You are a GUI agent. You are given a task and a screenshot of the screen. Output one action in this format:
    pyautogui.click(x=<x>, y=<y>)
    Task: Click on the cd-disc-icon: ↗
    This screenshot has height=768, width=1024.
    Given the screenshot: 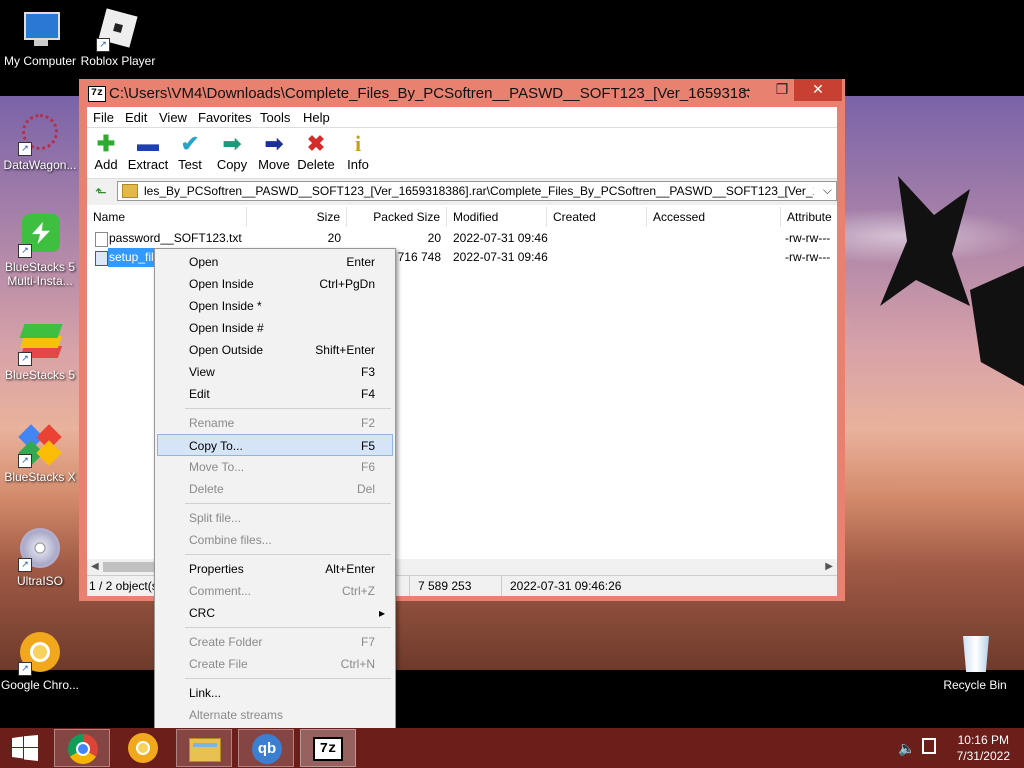 What is the action you would take?
    pyautogui.click(x=40, y=550)
    